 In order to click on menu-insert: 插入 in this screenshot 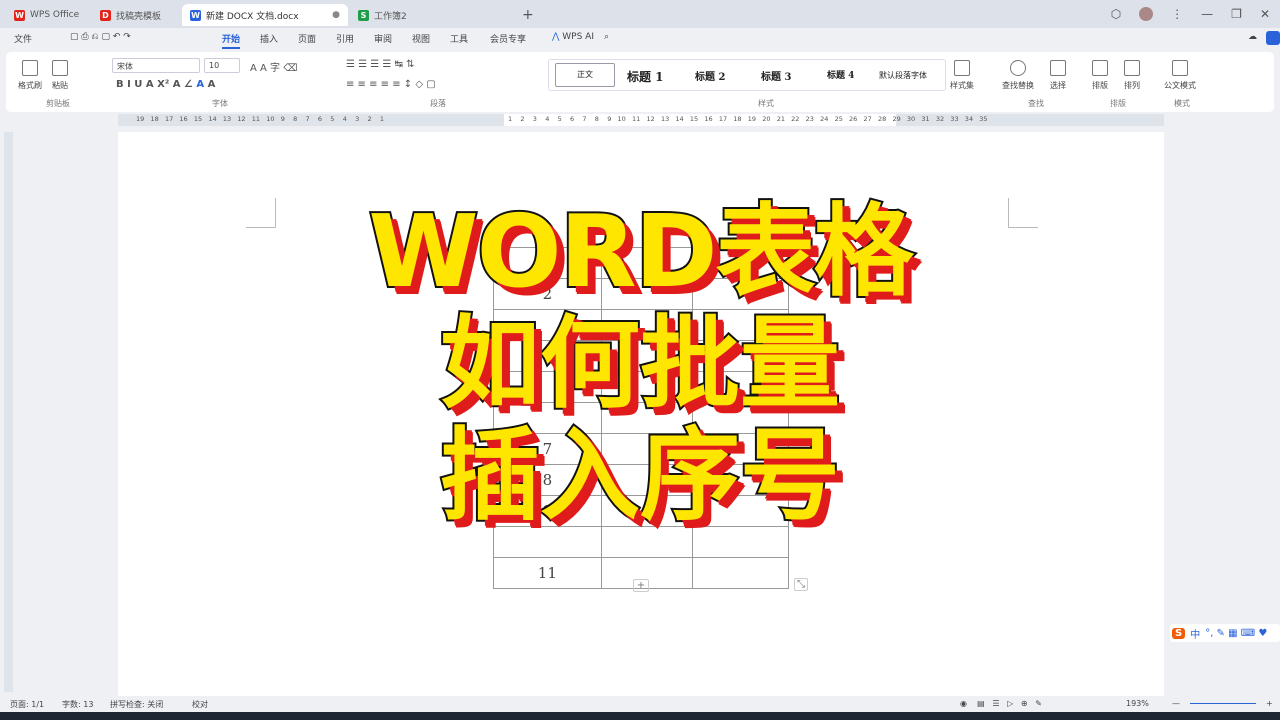, I will do `click(269, 38)`.